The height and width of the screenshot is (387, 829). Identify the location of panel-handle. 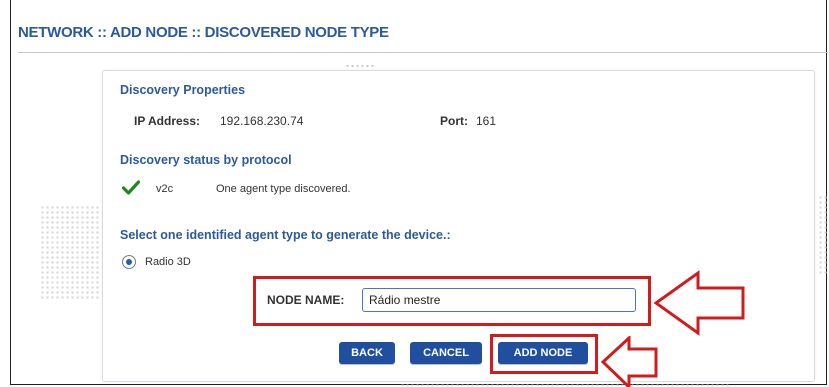
(360, 66).